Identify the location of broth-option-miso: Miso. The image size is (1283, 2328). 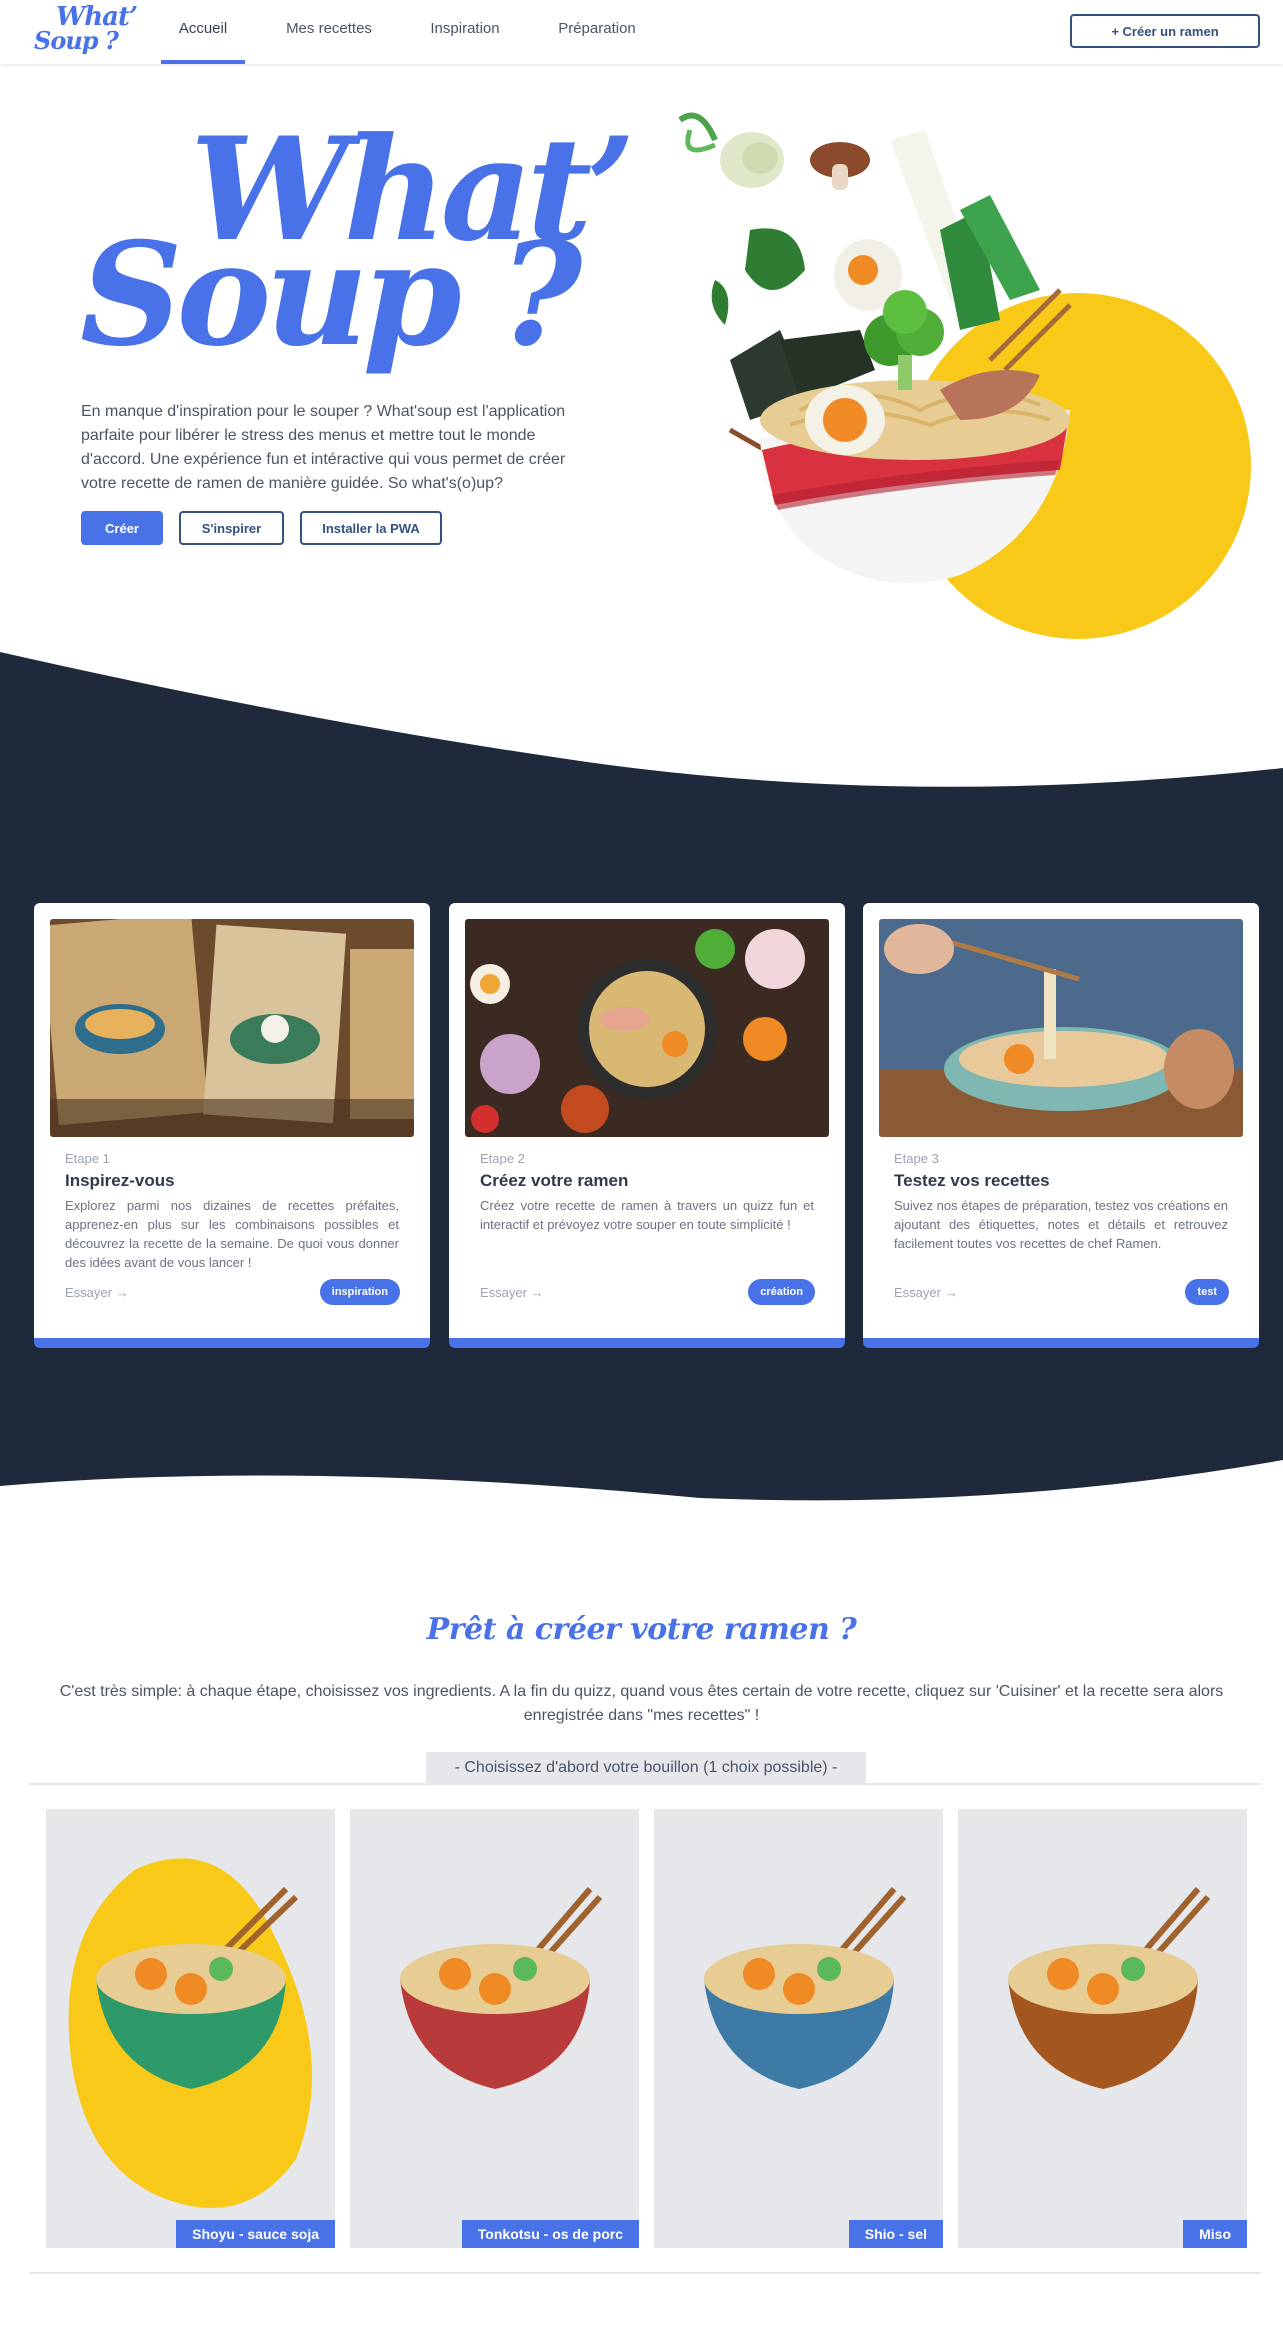
(1102, 2028).